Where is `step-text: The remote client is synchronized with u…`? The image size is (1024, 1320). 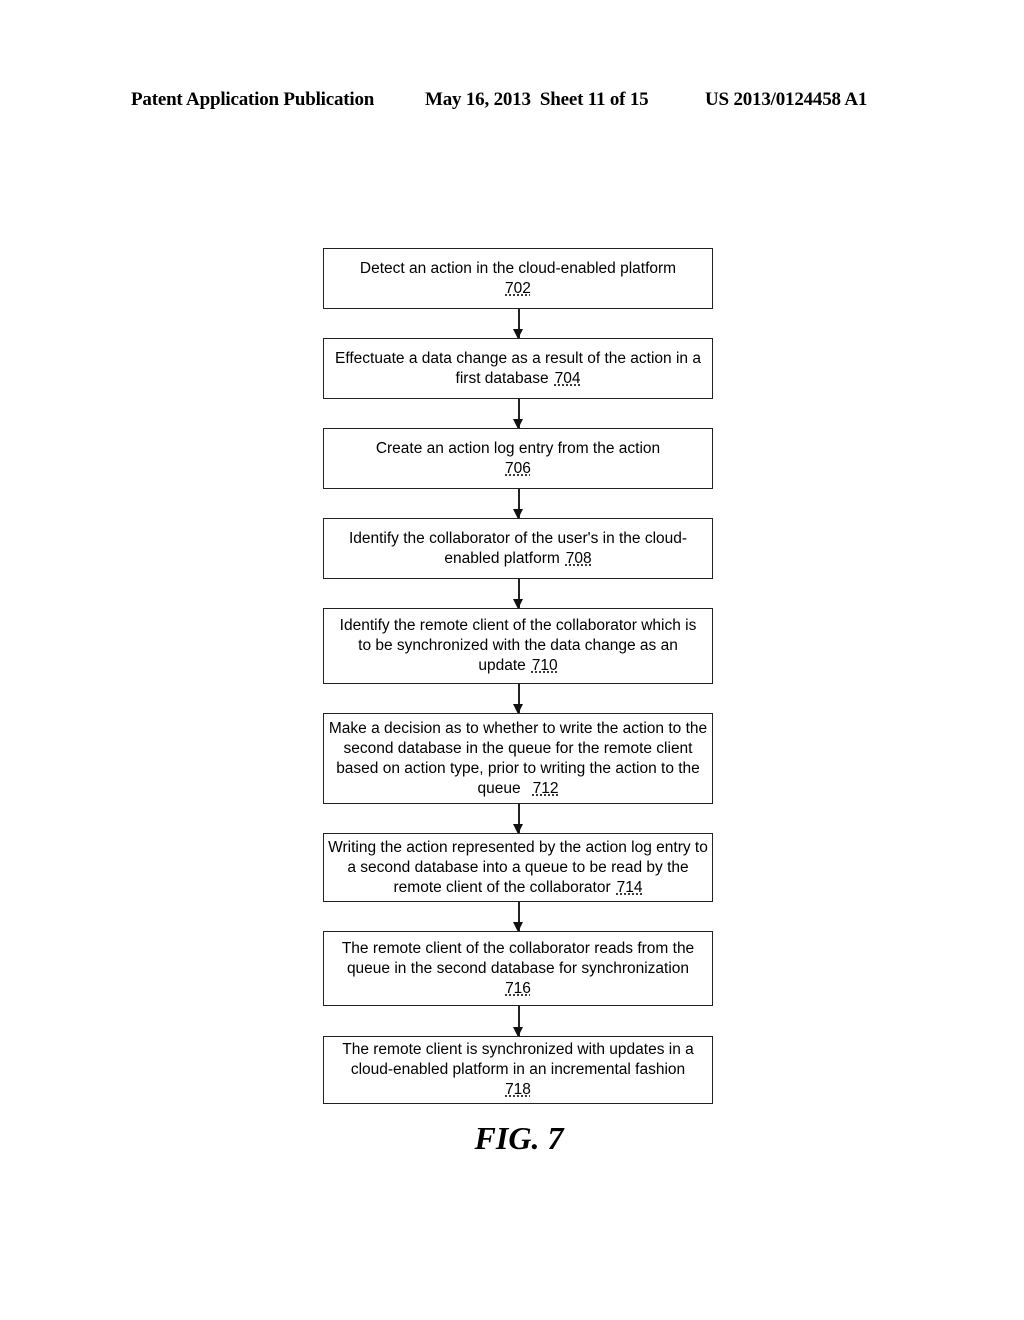
step-text: The remote client is synchronized with u… is located at coordinates (518, 1059).